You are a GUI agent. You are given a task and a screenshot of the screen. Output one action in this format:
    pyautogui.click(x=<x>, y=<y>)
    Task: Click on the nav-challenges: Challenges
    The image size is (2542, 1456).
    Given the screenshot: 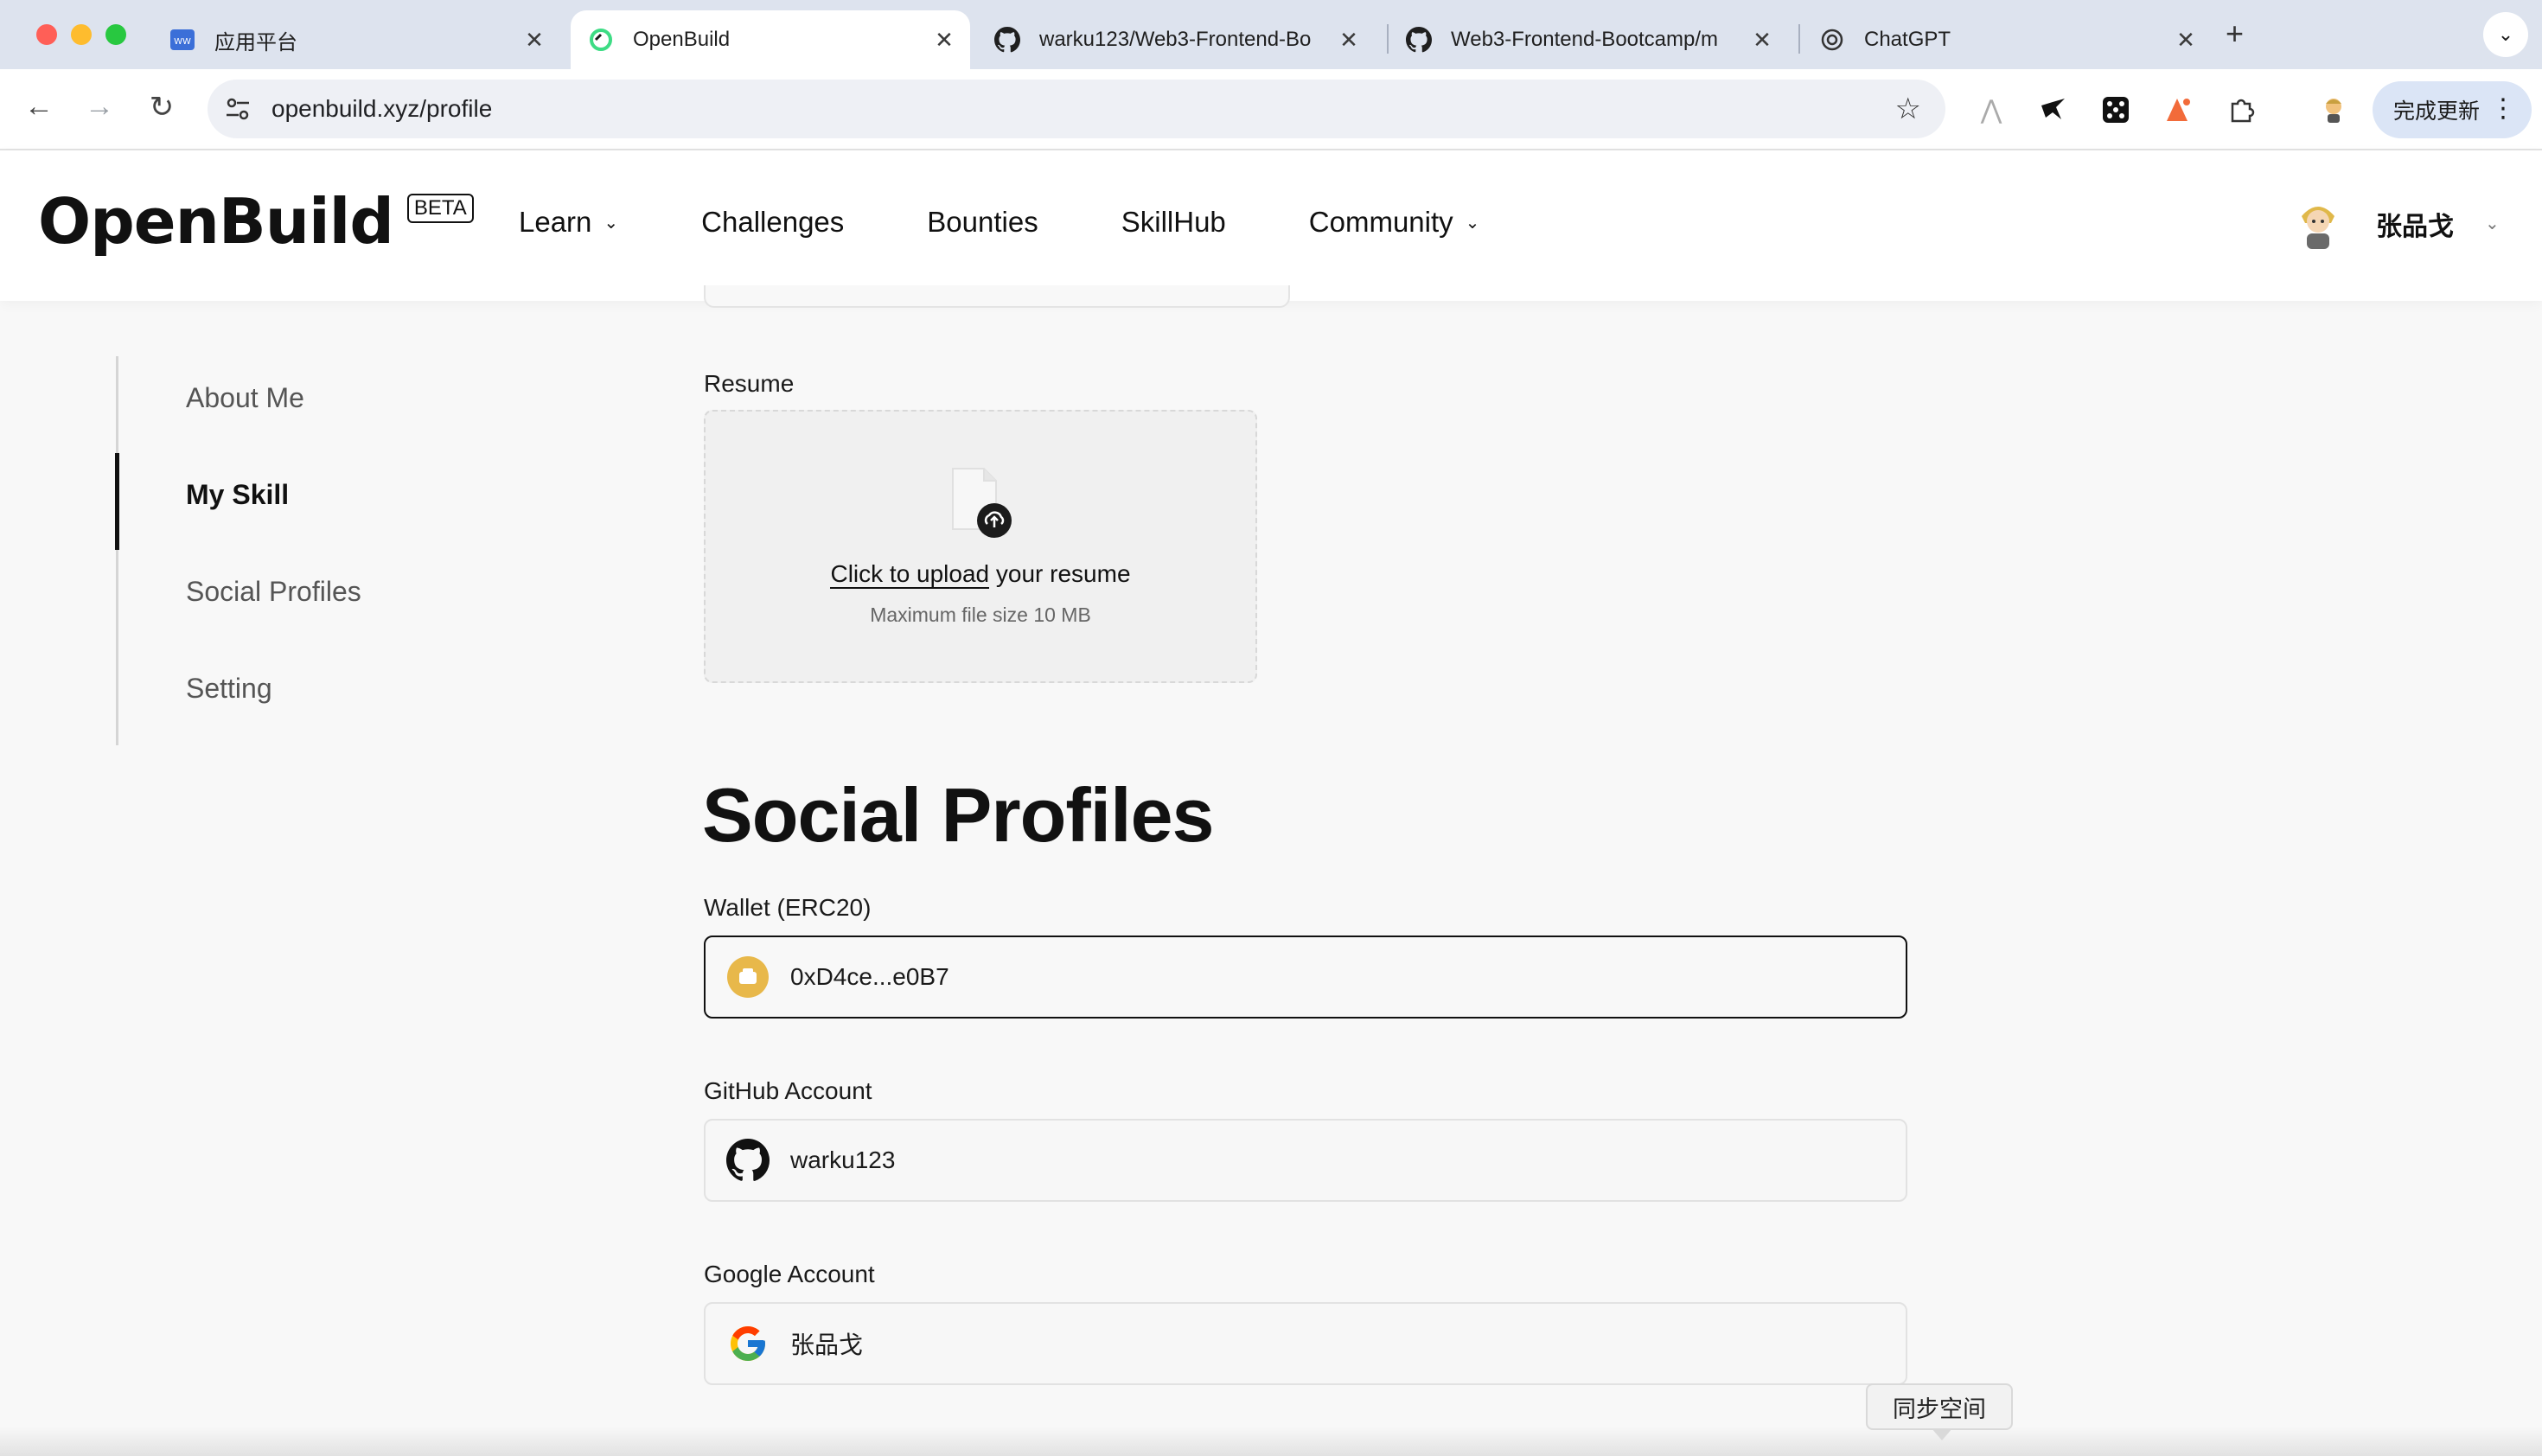 What is the action you would take?
    pyautogui.click(x=772, y=223)
    